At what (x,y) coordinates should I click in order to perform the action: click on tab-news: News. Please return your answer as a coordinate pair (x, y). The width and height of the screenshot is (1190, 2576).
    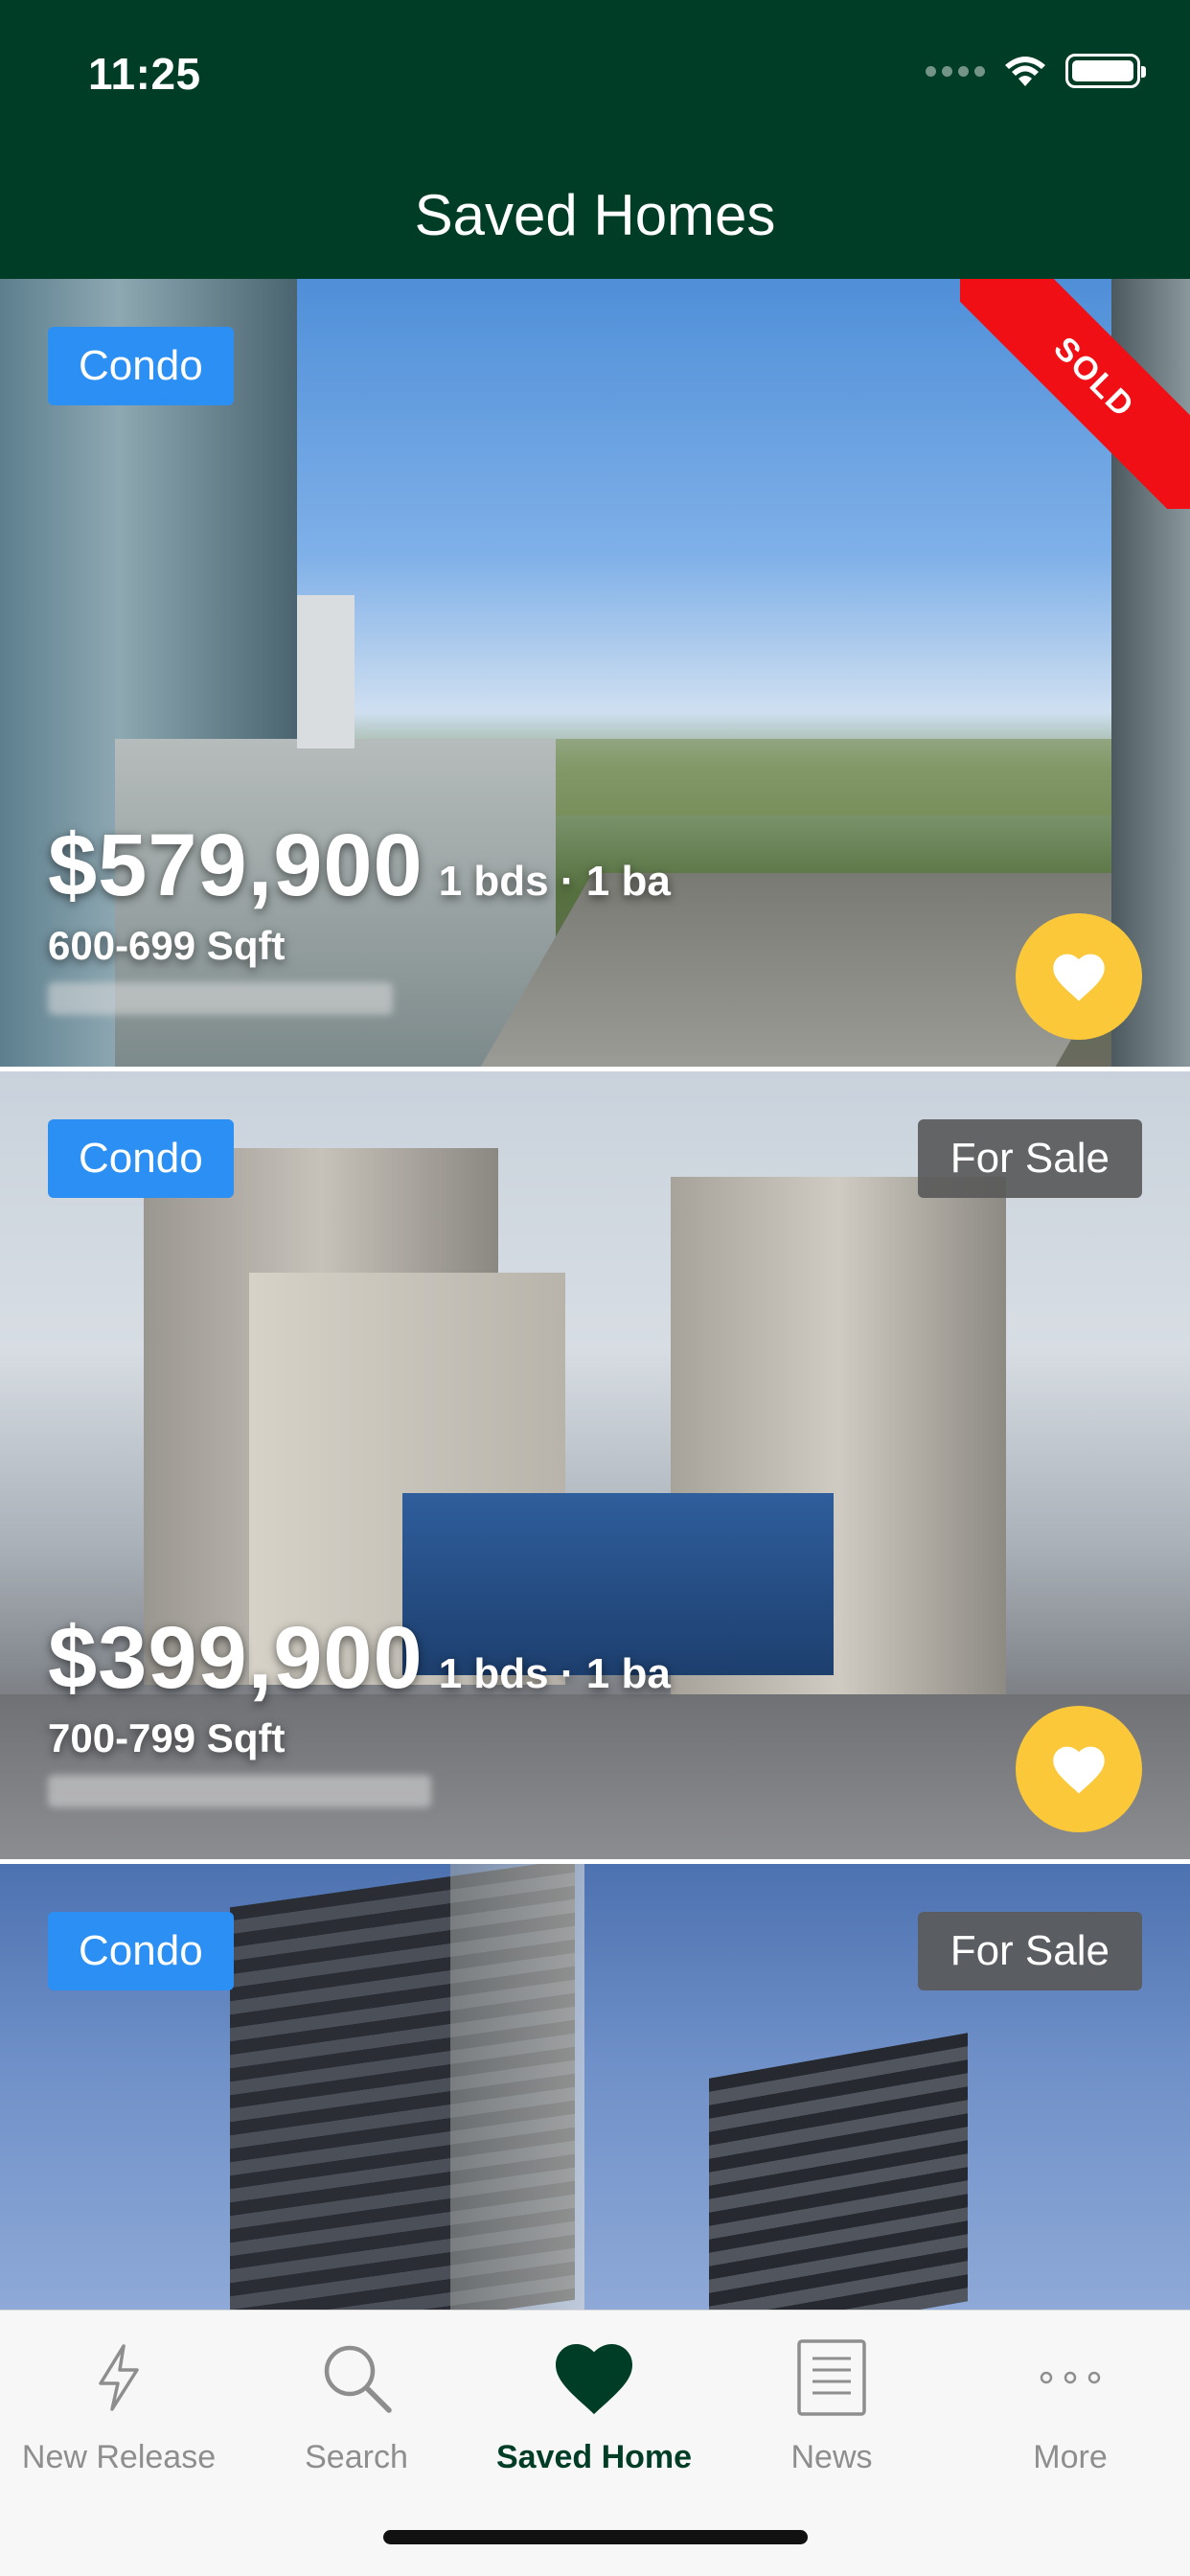
    Looking at the image, I should click on (832, 2403).